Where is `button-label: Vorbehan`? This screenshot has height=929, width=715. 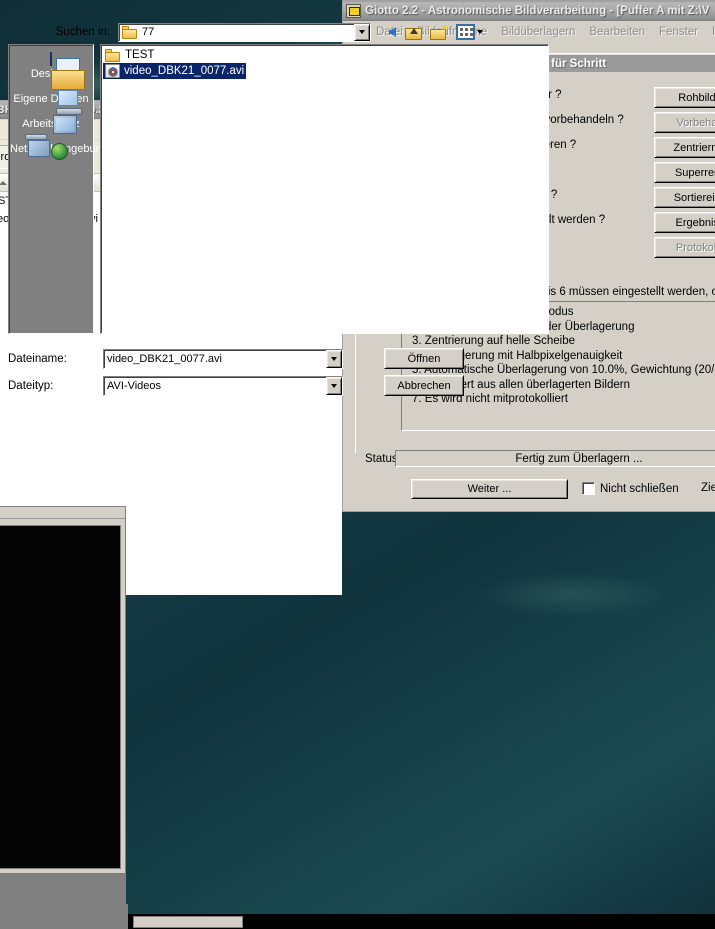
button-label: Vorbehan is located at coordinates (695, 122).